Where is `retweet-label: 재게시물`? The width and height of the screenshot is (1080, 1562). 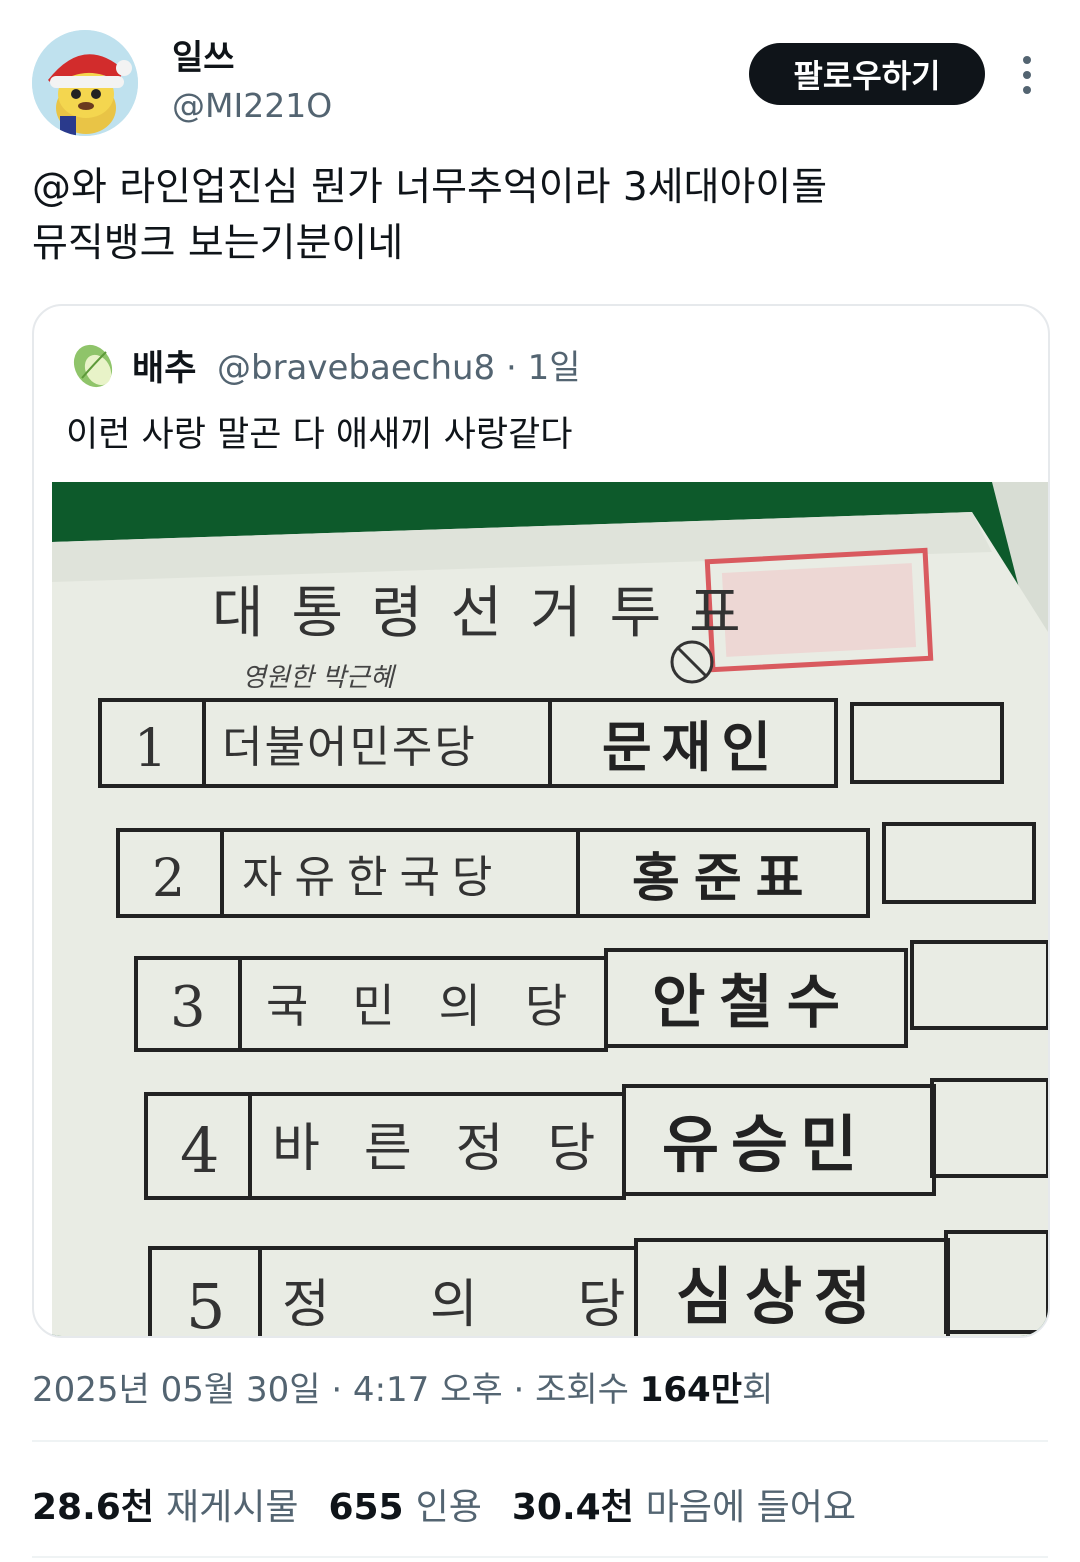
retweet-label: 재게시물 is located at coordinates (232, 1507).